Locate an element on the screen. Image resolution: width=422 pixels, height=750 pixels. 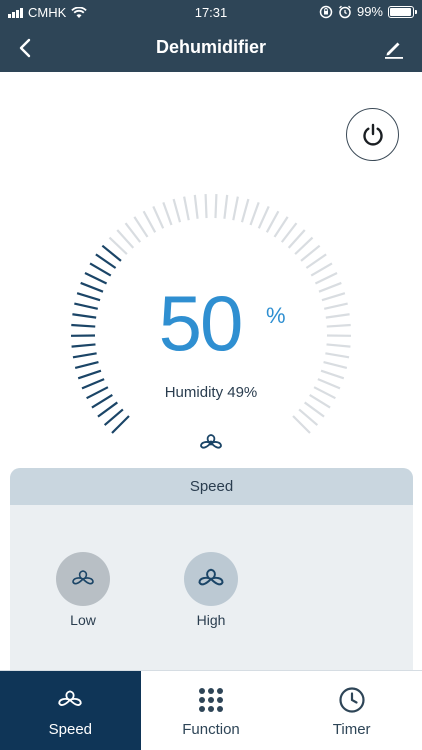
power-button is located at coordinates (372, 134).